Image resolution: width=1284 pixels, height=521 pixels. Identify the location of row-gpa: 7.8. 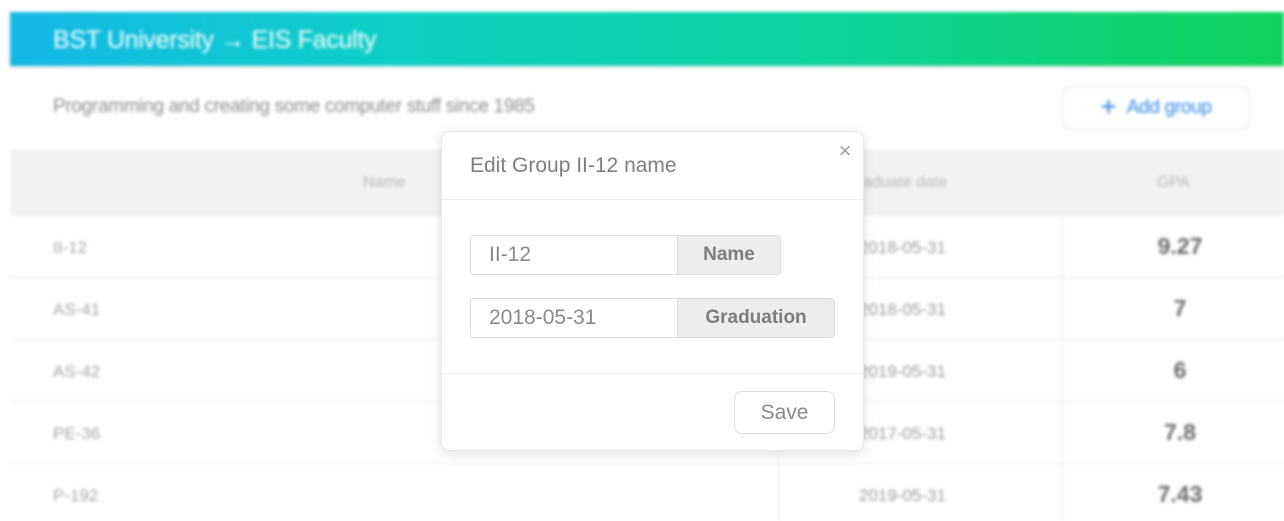
(1180, 432).